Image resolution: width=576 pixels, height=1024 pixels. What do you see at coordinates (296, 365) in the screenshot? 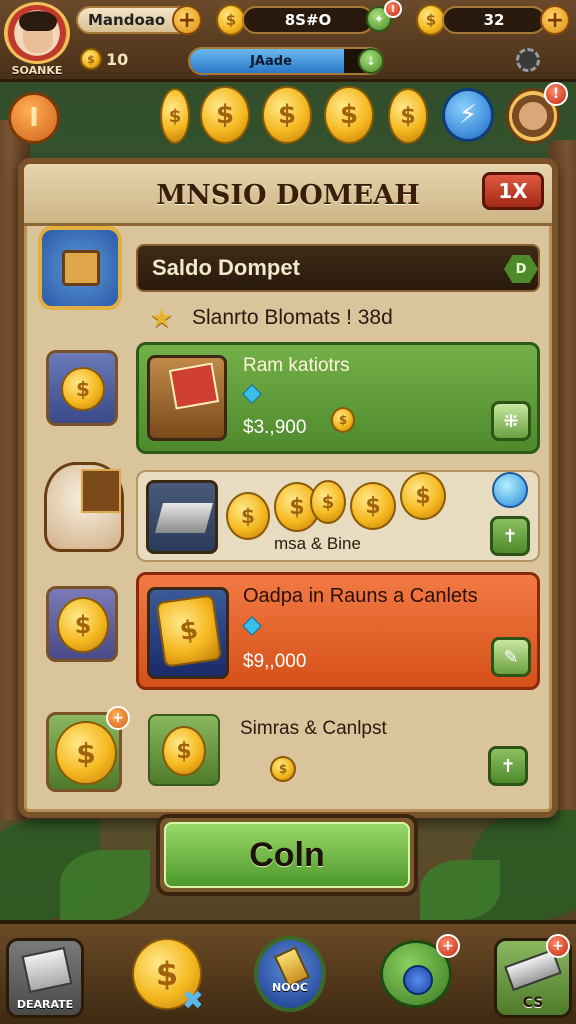
I see `shop-row-1-title: Ram katiotrs` at bounding box center [296, 365].